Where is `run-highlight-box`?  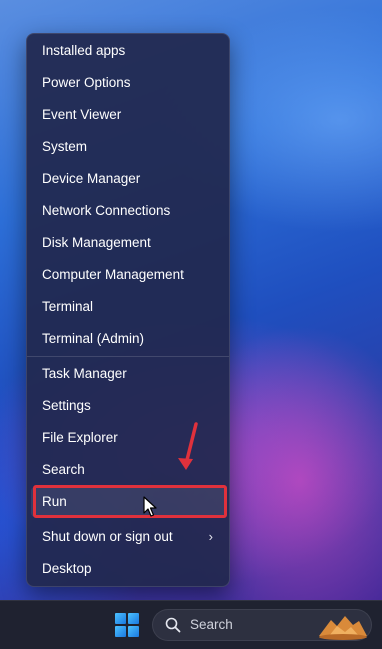 run-highlight-box is located at coordinates (130, 501).